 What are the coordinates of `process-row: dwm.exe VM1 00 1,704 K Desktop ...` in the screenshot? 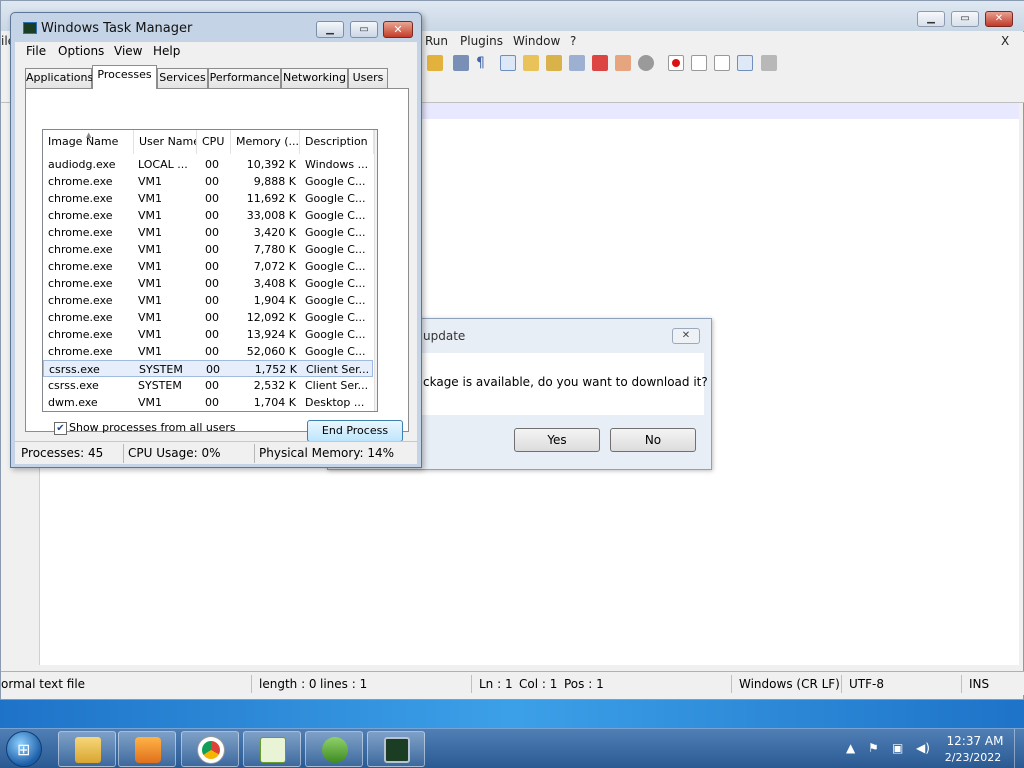 It's located at (208, 402).